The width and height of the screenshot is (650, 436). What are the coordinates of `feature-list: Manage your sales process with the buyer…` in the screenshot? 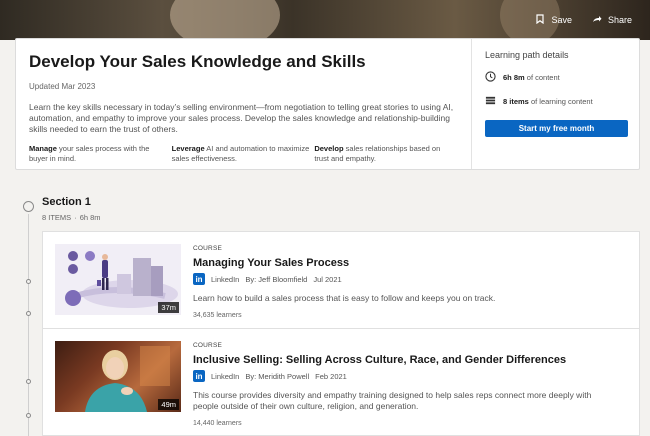 It's located at (243, 154).